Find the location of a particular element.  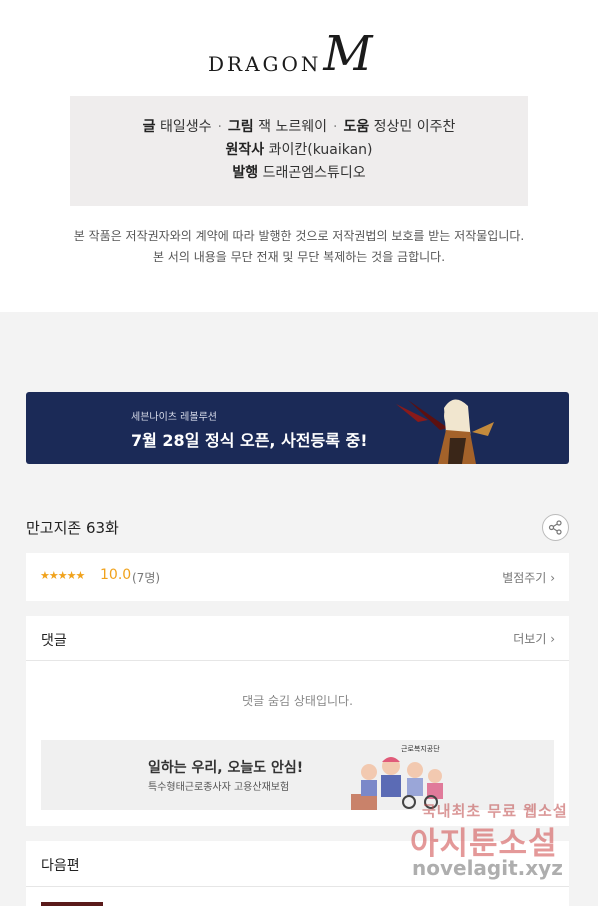

next-episode-title: 다음편 is located at coordinates (60, 866).